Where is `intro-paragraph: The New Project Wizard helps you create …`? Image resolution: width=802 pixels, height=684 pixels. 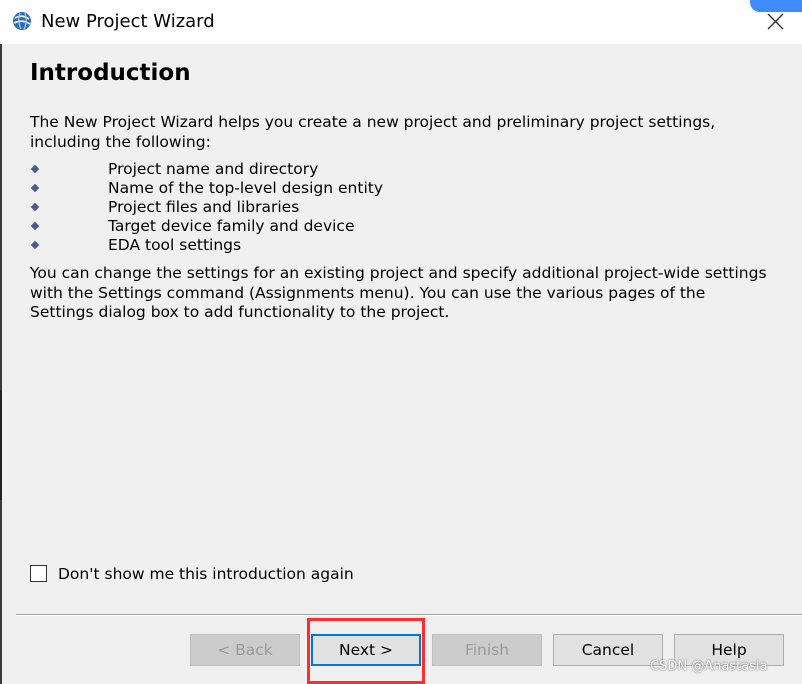
intro-paragraph: The New Project Wizard helps you create … is located at coordinates (373, 132).